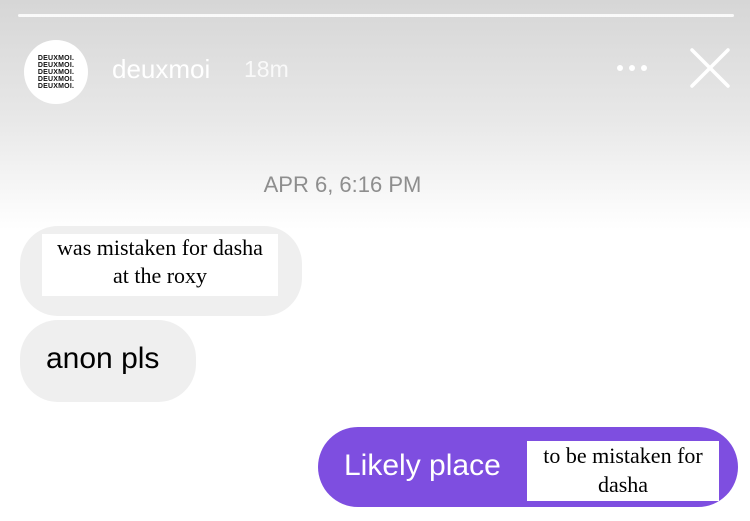 The width and height of the screenshot is (750, 521). What do you see at coordinates (160, 275) in the screenshot?
I see `overlay-text-line: at the roxy` at bounding box center [160, 275].